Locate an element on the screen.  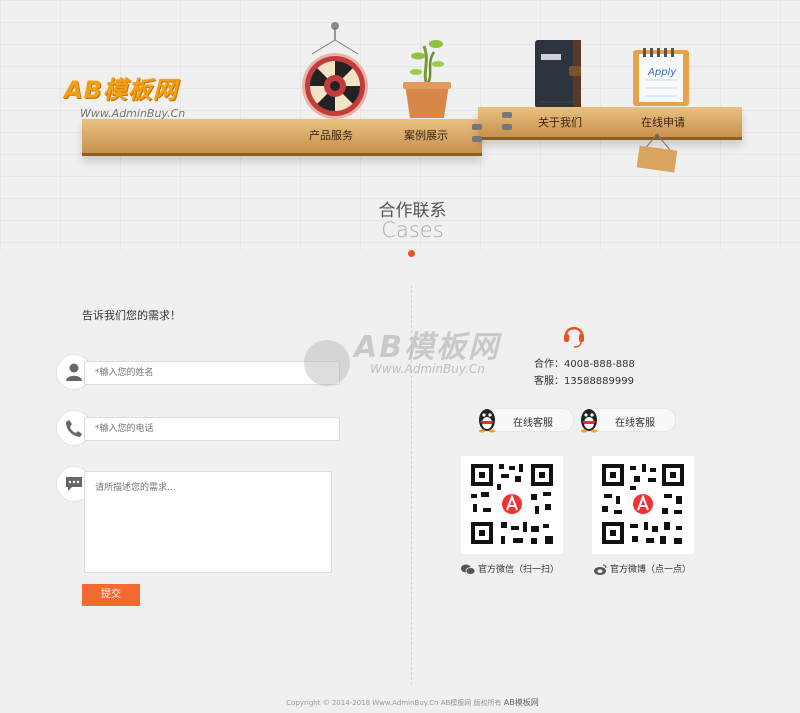
watermark: AB模板网 Www.AdminBuy.Cn is located at coordinates (404, 355).